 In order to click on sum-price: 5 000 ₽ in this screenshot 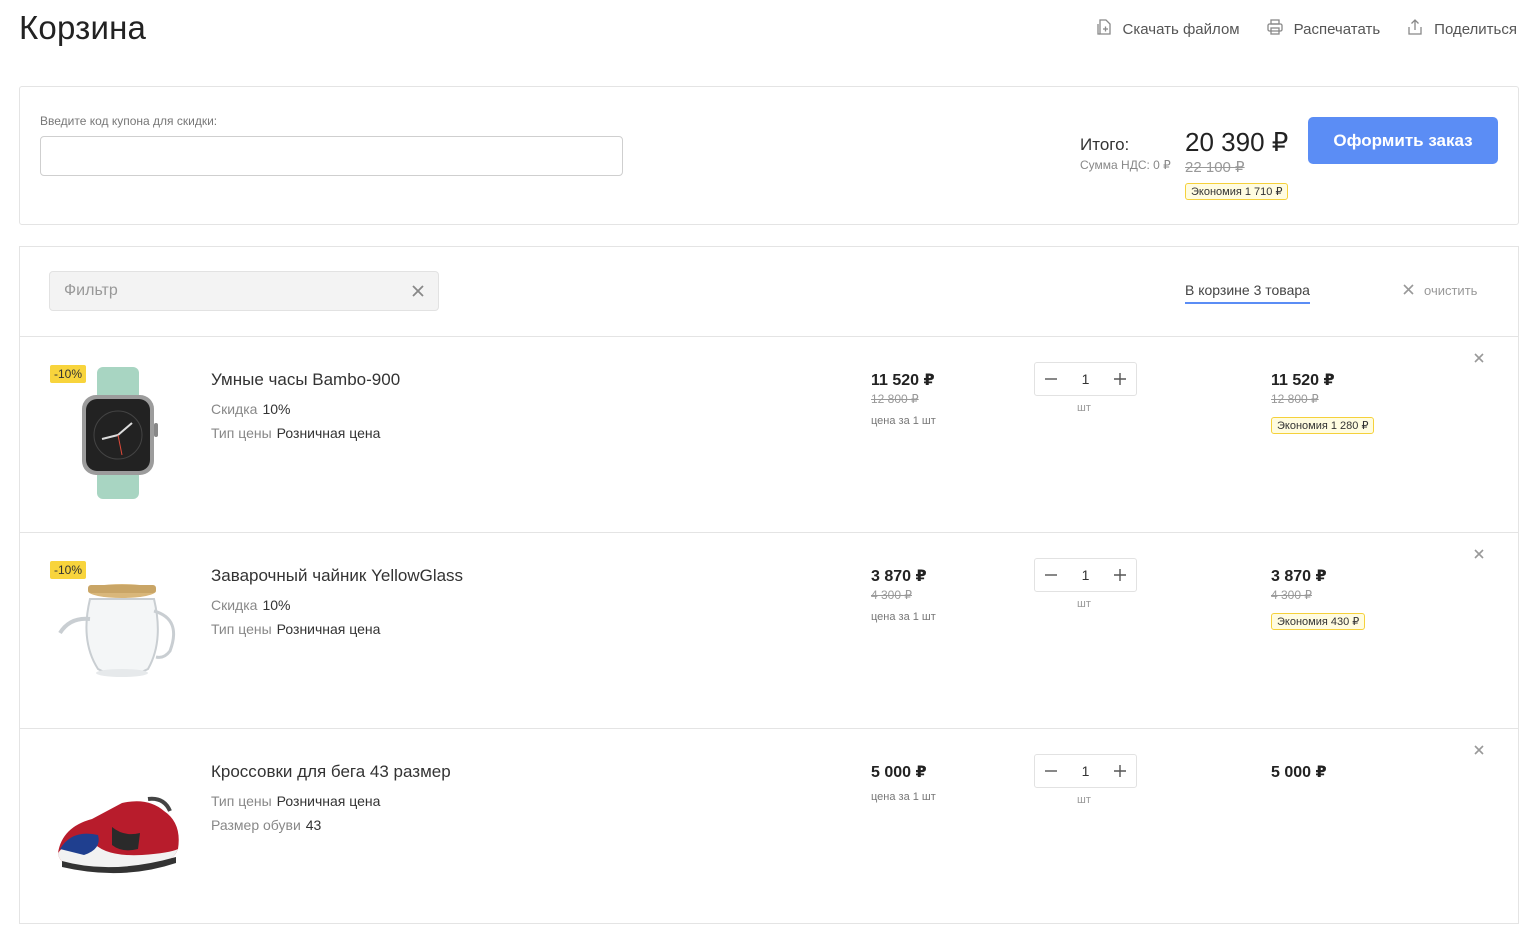, I will do `click(1299, 772)`.